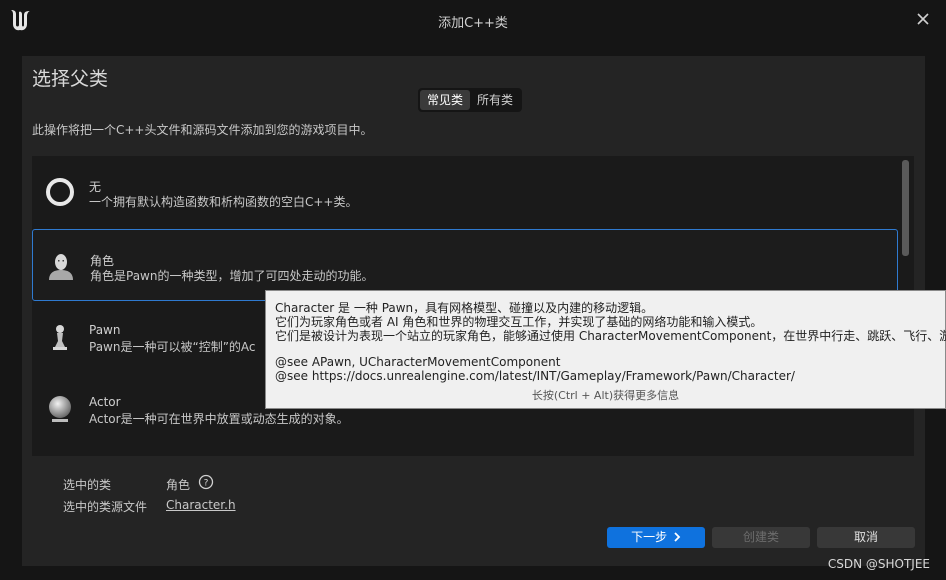 The image size is (946, 580). Describe the element at coordinates (445, 100) in the screenshot. I see `tab-common-classes: 常见类` at that location.